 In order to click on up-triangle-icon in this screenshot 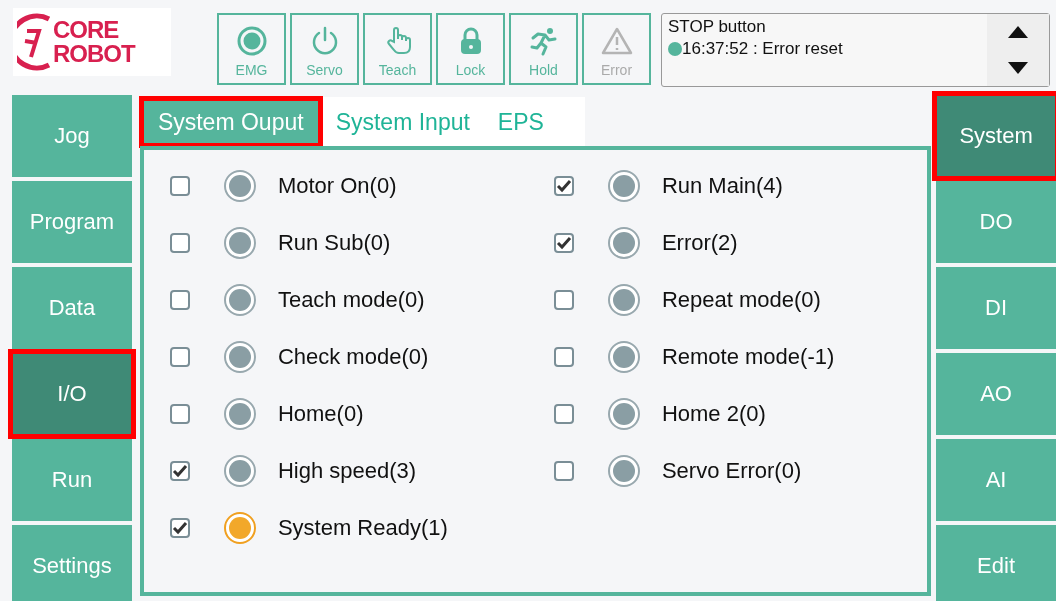, I will do `click(1018, 32)`.